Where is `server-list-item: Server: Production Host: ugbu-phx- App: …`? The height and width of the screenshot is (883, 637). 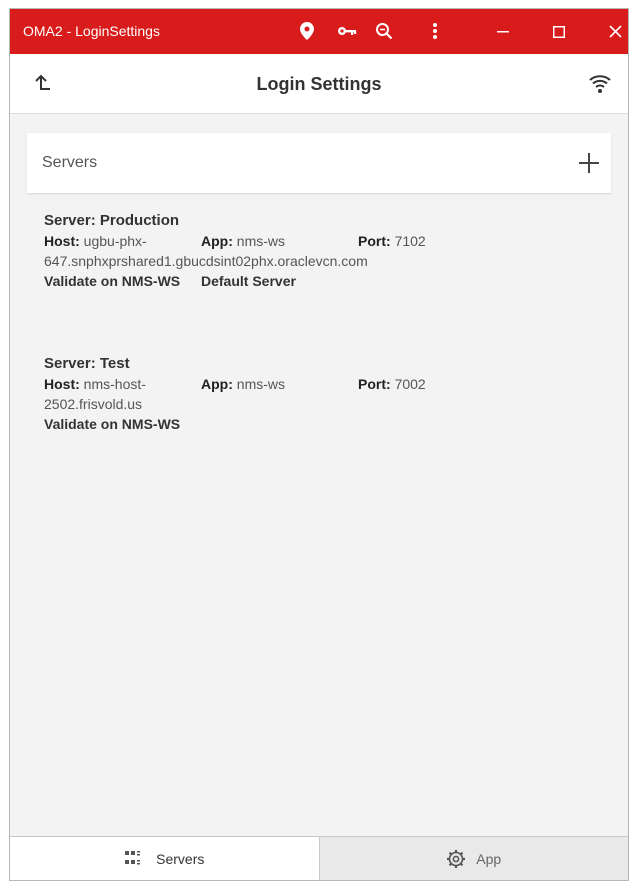
server-list-item: Server: Production Host: ugbu-phx- App: … is located at coordinates (324, 262).